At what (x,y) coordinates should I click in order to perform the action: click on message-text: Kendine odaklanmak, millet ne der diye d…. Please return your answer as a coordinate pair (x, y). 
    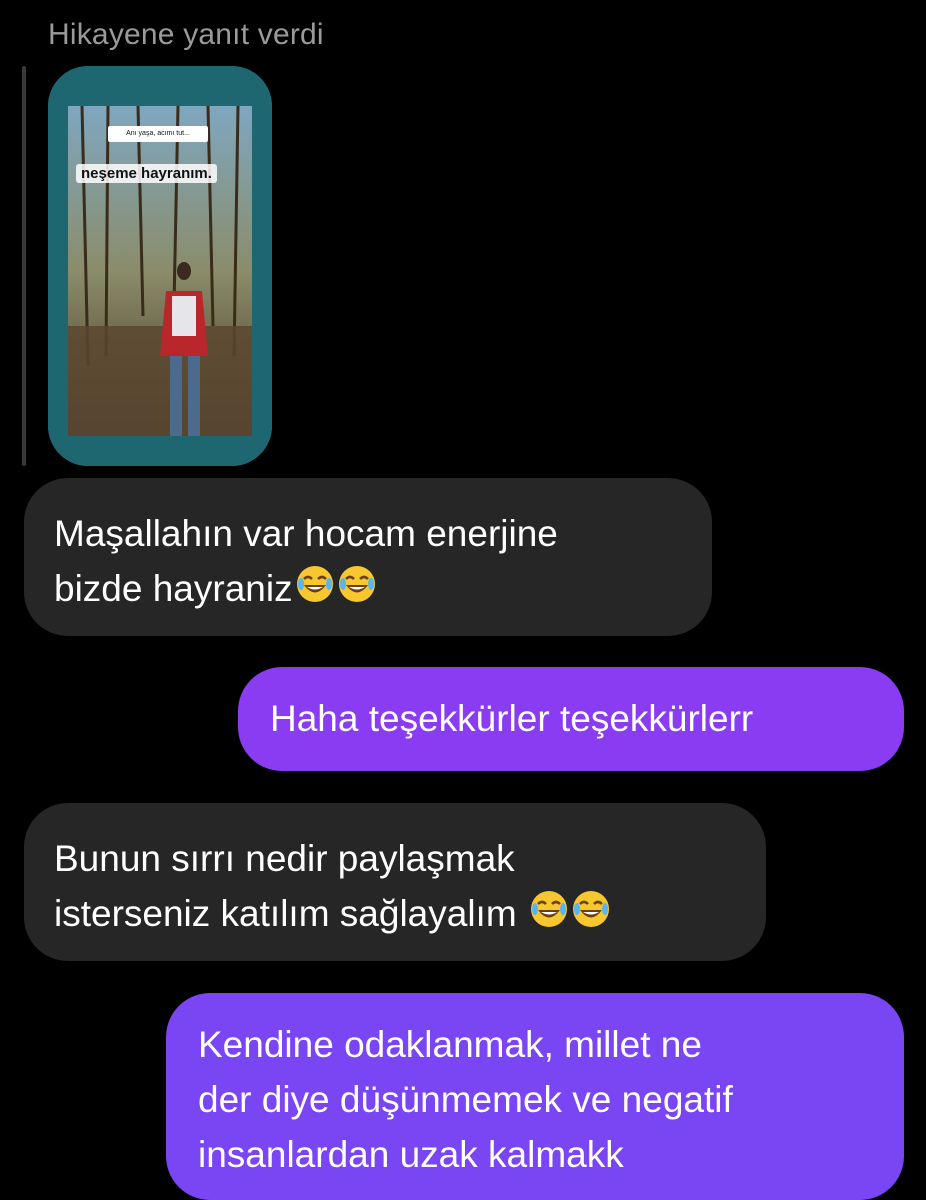
    Looking at the image, I should click on (465, 1099).